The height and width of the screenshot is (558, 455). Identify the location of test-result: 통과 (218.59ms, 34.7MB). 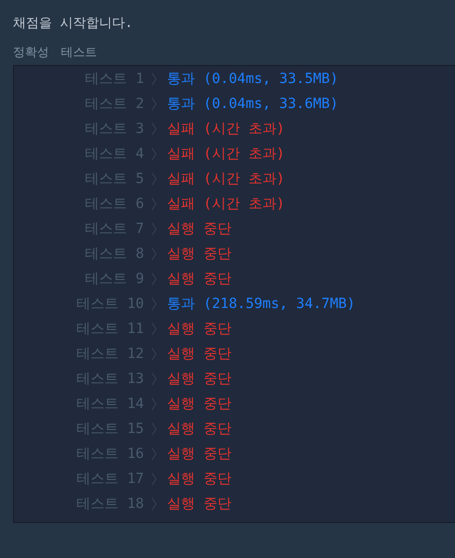
(261, 303).